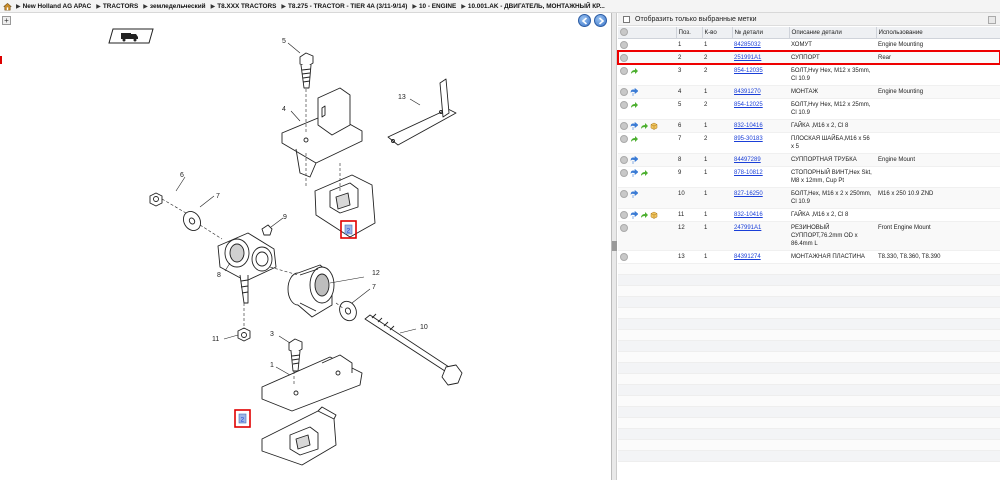 The image size is (1000, 480). I want to click on callout-11: 11, so click(215, 339).